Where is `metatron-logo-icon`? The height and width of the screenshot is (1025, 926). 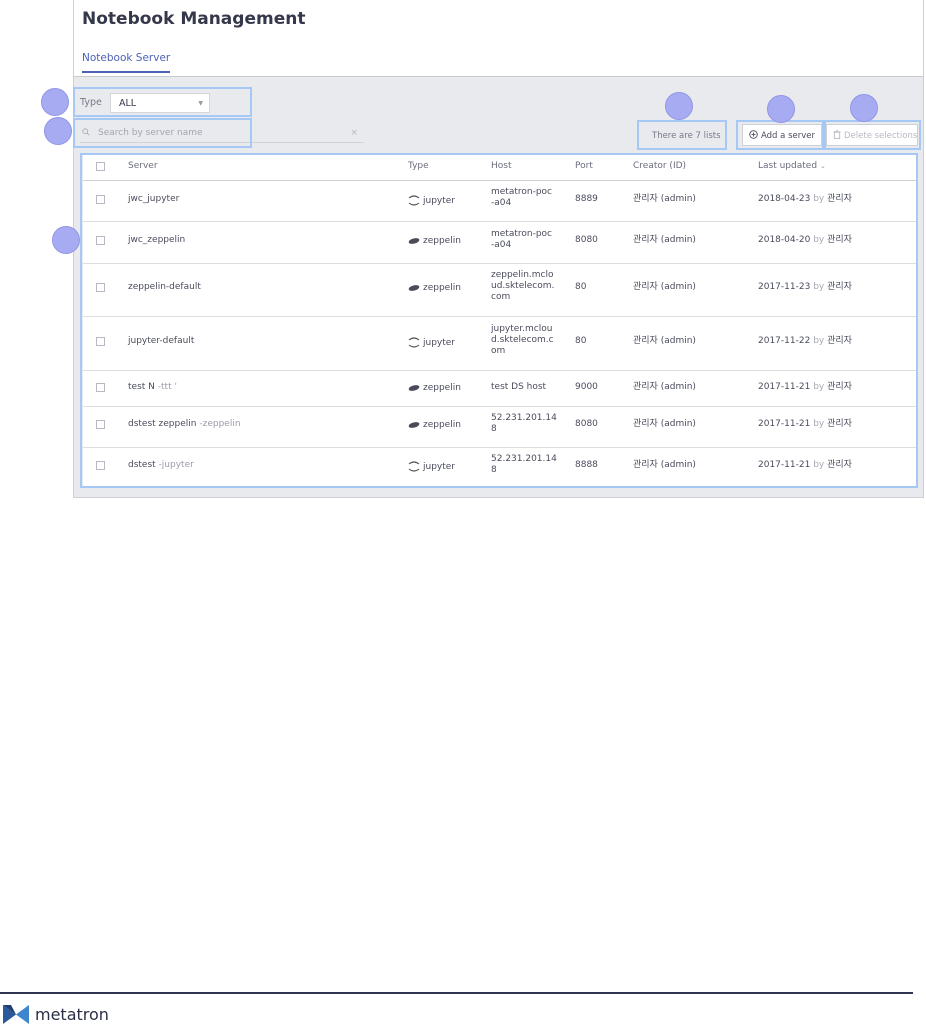
metatron-logo-icon is located at coordinates (16, 1014).